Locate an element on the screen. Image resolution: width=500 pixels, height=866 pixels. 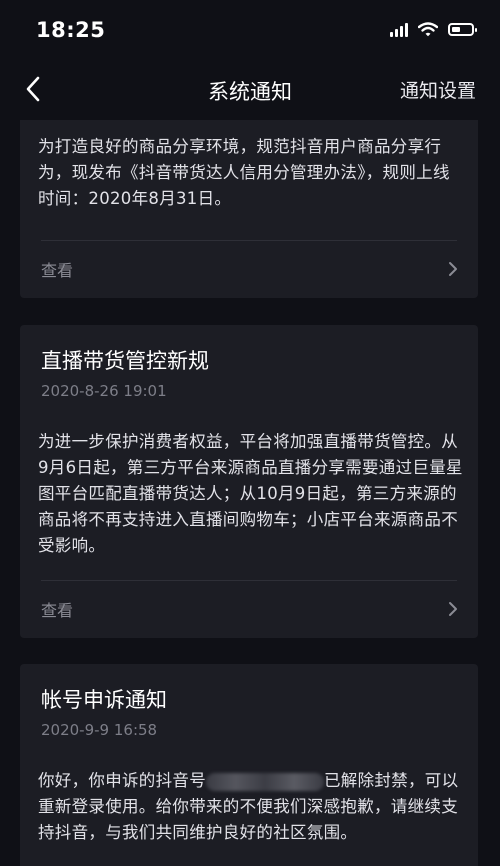
wifi-icon is located at coordinates (428, 29).